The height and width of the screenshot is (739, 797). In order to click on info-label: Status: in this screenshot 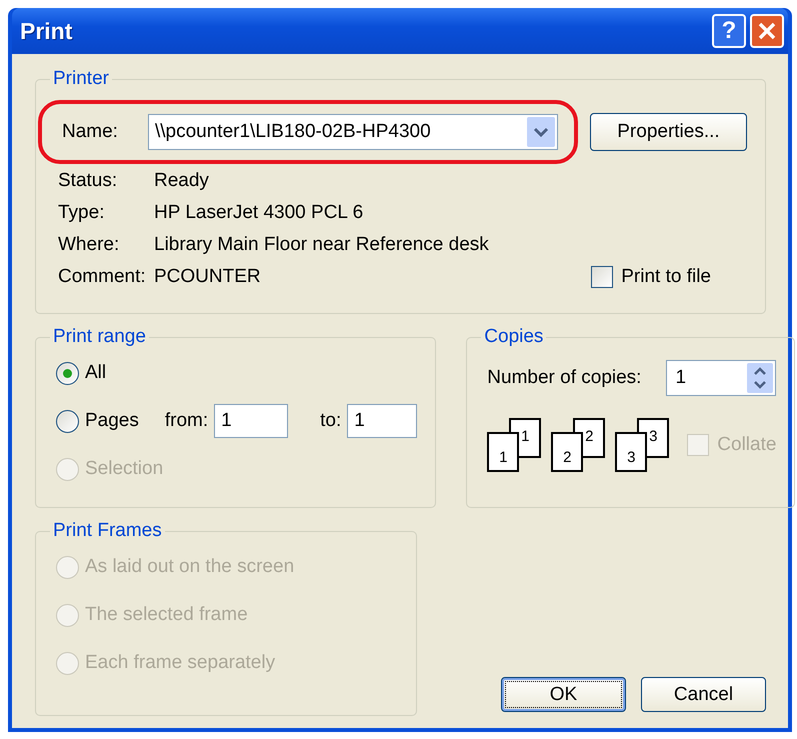, I will do `click(88, 181)`.